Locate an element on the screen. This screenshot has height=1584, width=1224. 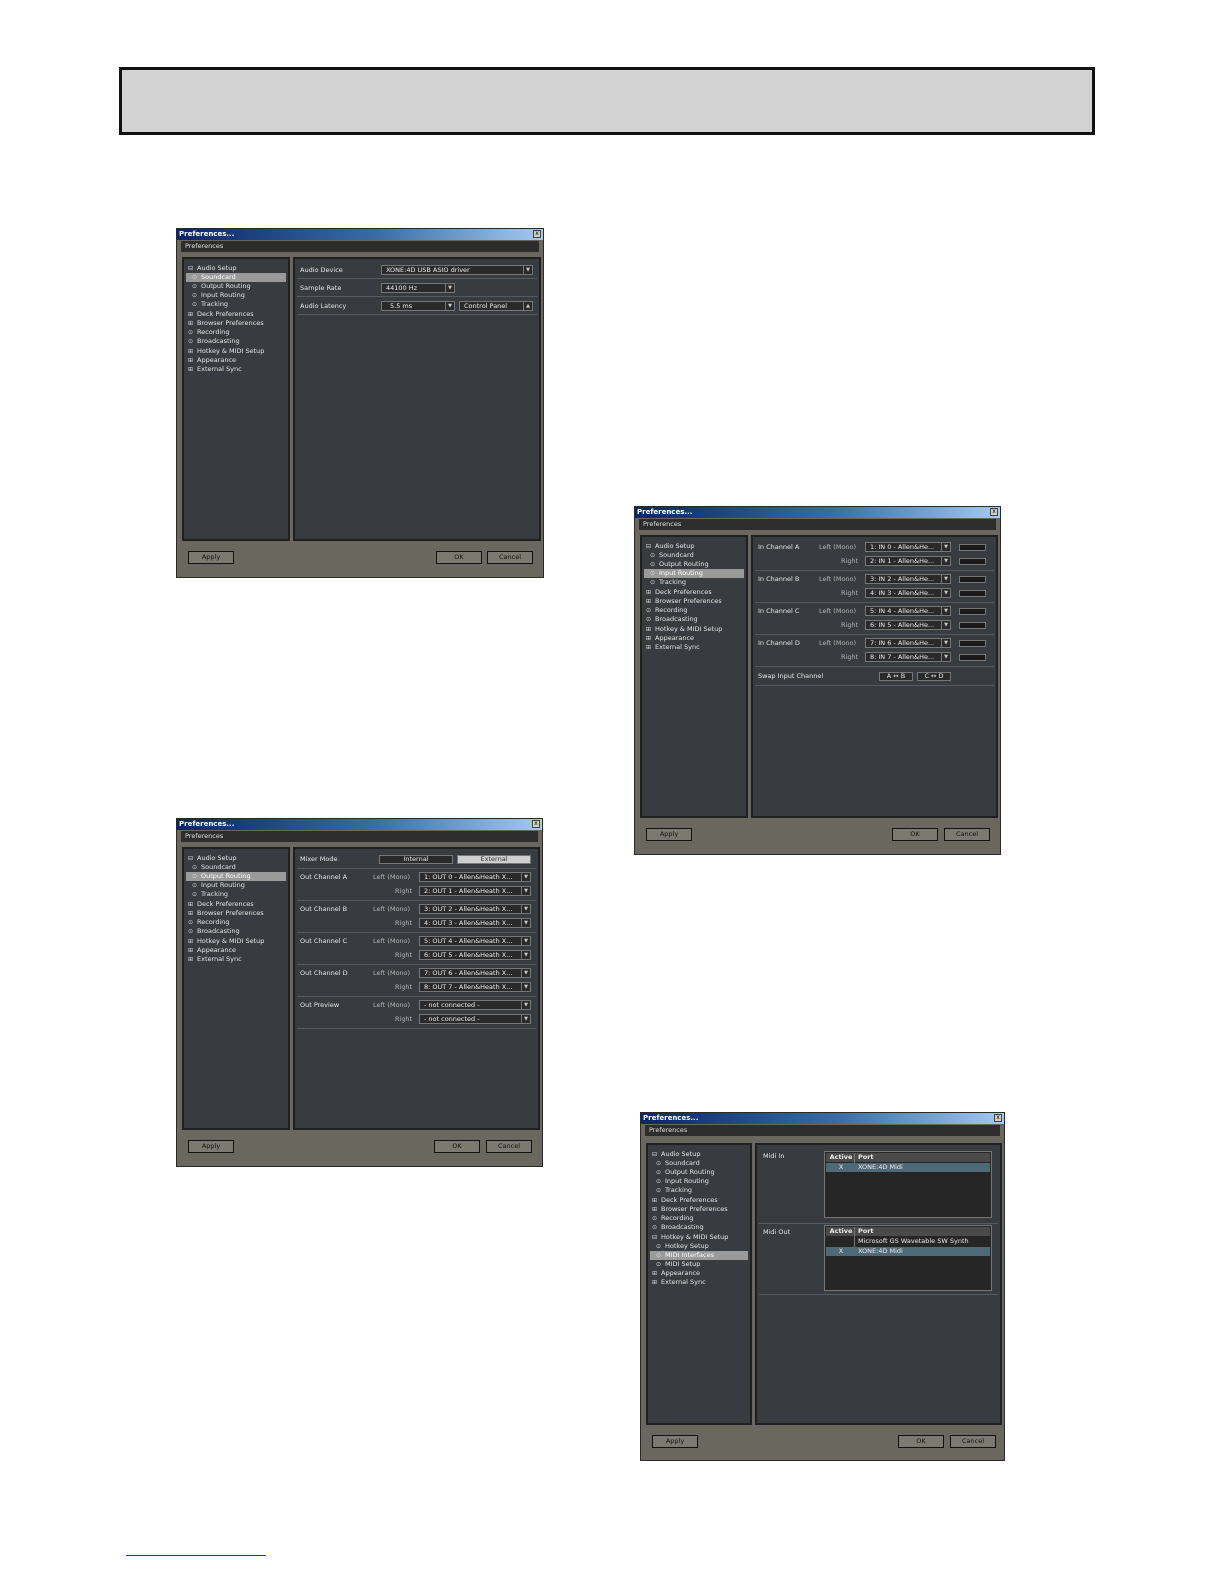
swap-ab-button: A ↔ B is located at coordinates (896, 676).